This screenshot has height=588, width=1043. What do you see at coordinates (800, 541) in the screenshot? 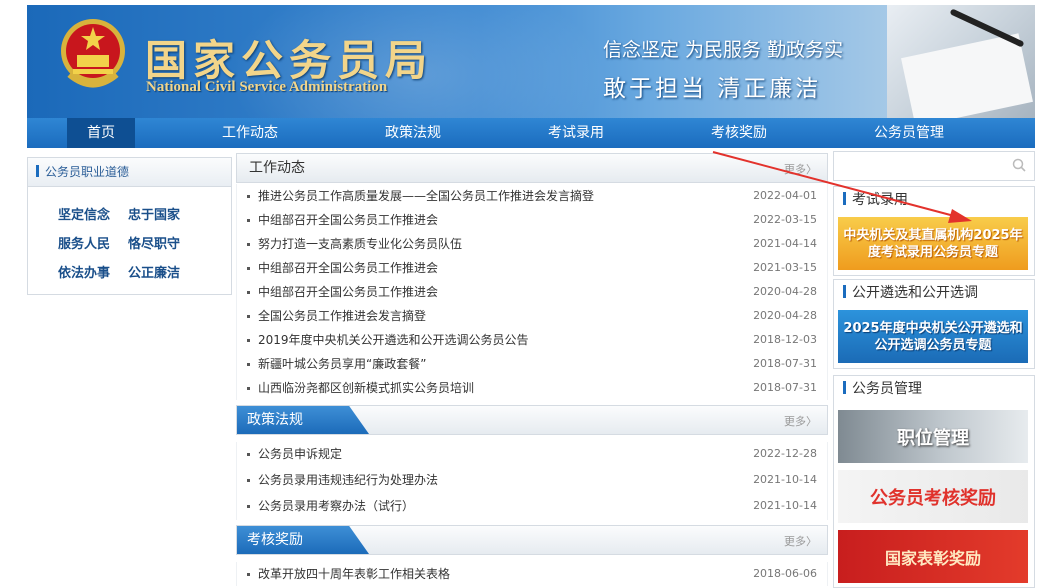
I see `reward-more-link: 更多〉` at bounding box center [800, 541].